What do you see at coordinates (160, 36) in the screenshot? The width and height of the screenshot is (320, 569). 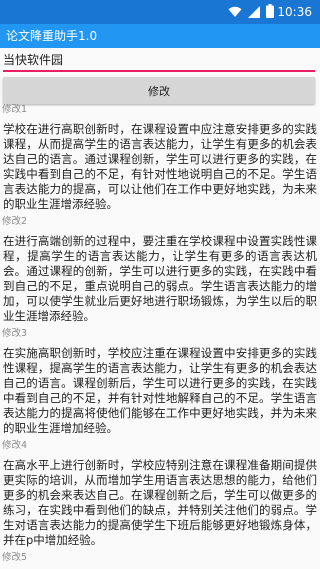 I see `app-bar: 论文降重助手1.0` at bounding box center [160, 36].